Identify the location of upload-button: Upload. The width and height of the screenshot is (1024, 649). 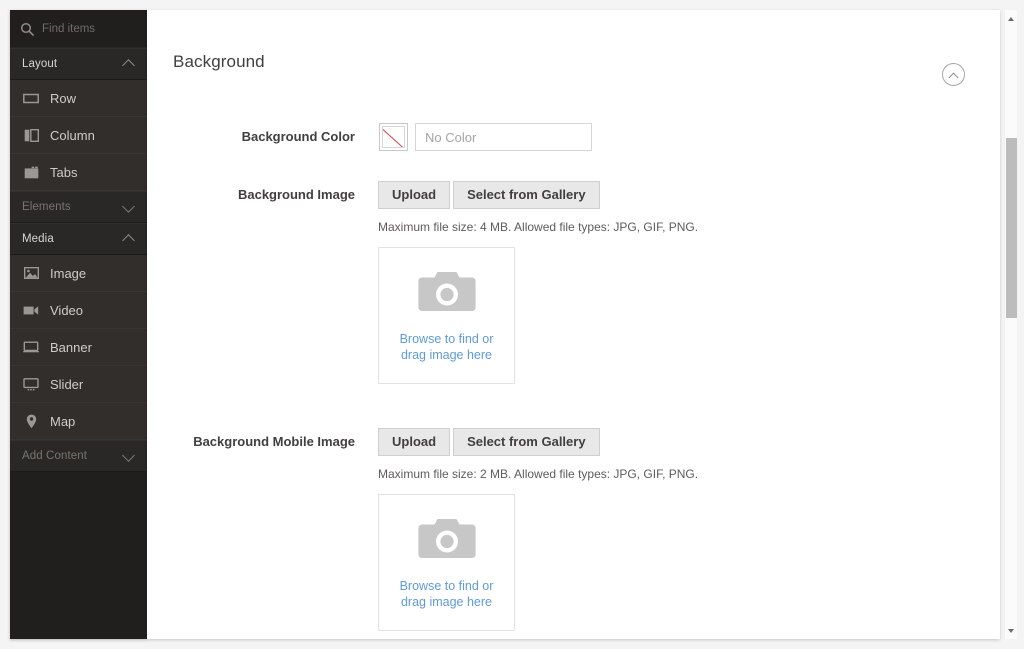
(414, 195).